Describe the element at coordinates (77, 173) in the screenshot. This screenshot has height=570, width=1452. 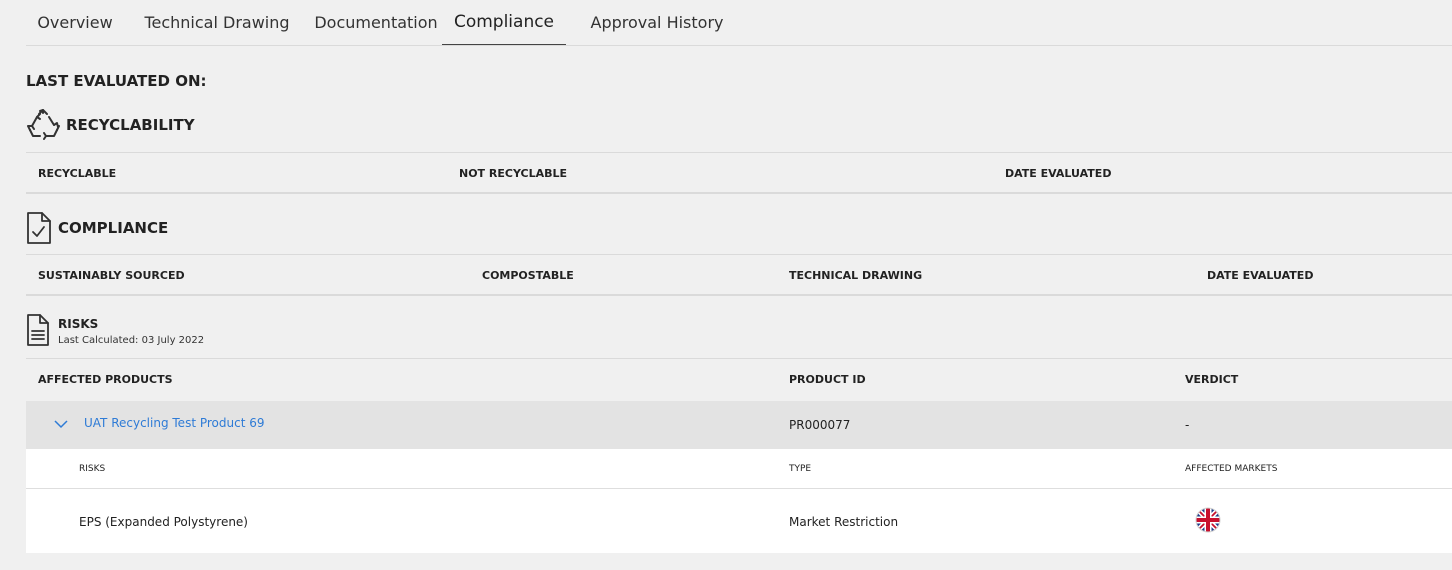
I see `column-header: RECYCLABLE` at that location.